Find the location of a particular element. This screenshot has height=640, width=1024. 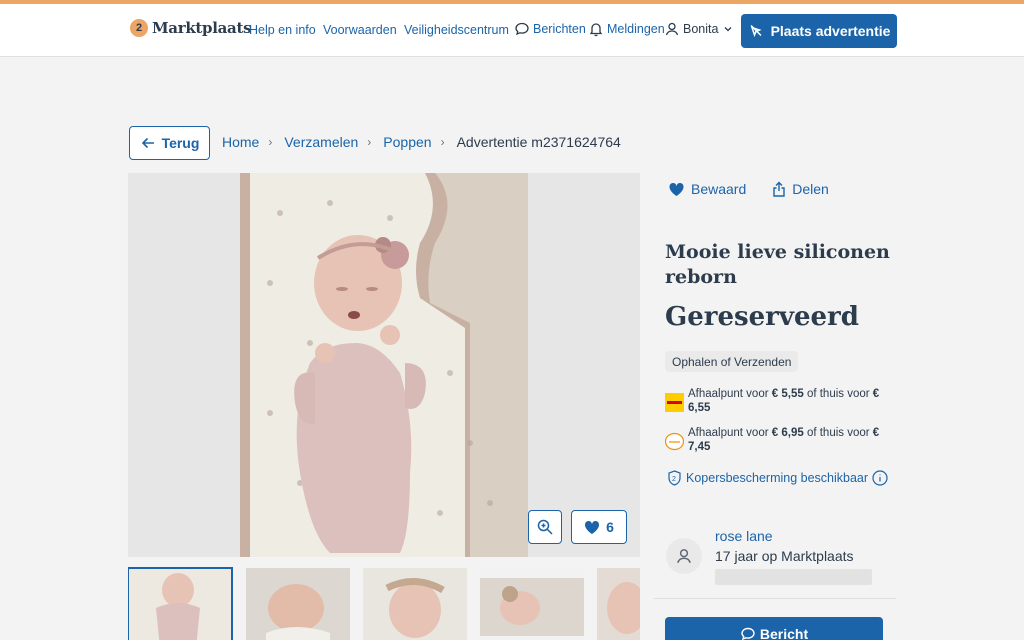

user-name: Bonita is located at coordinates (701, 29).